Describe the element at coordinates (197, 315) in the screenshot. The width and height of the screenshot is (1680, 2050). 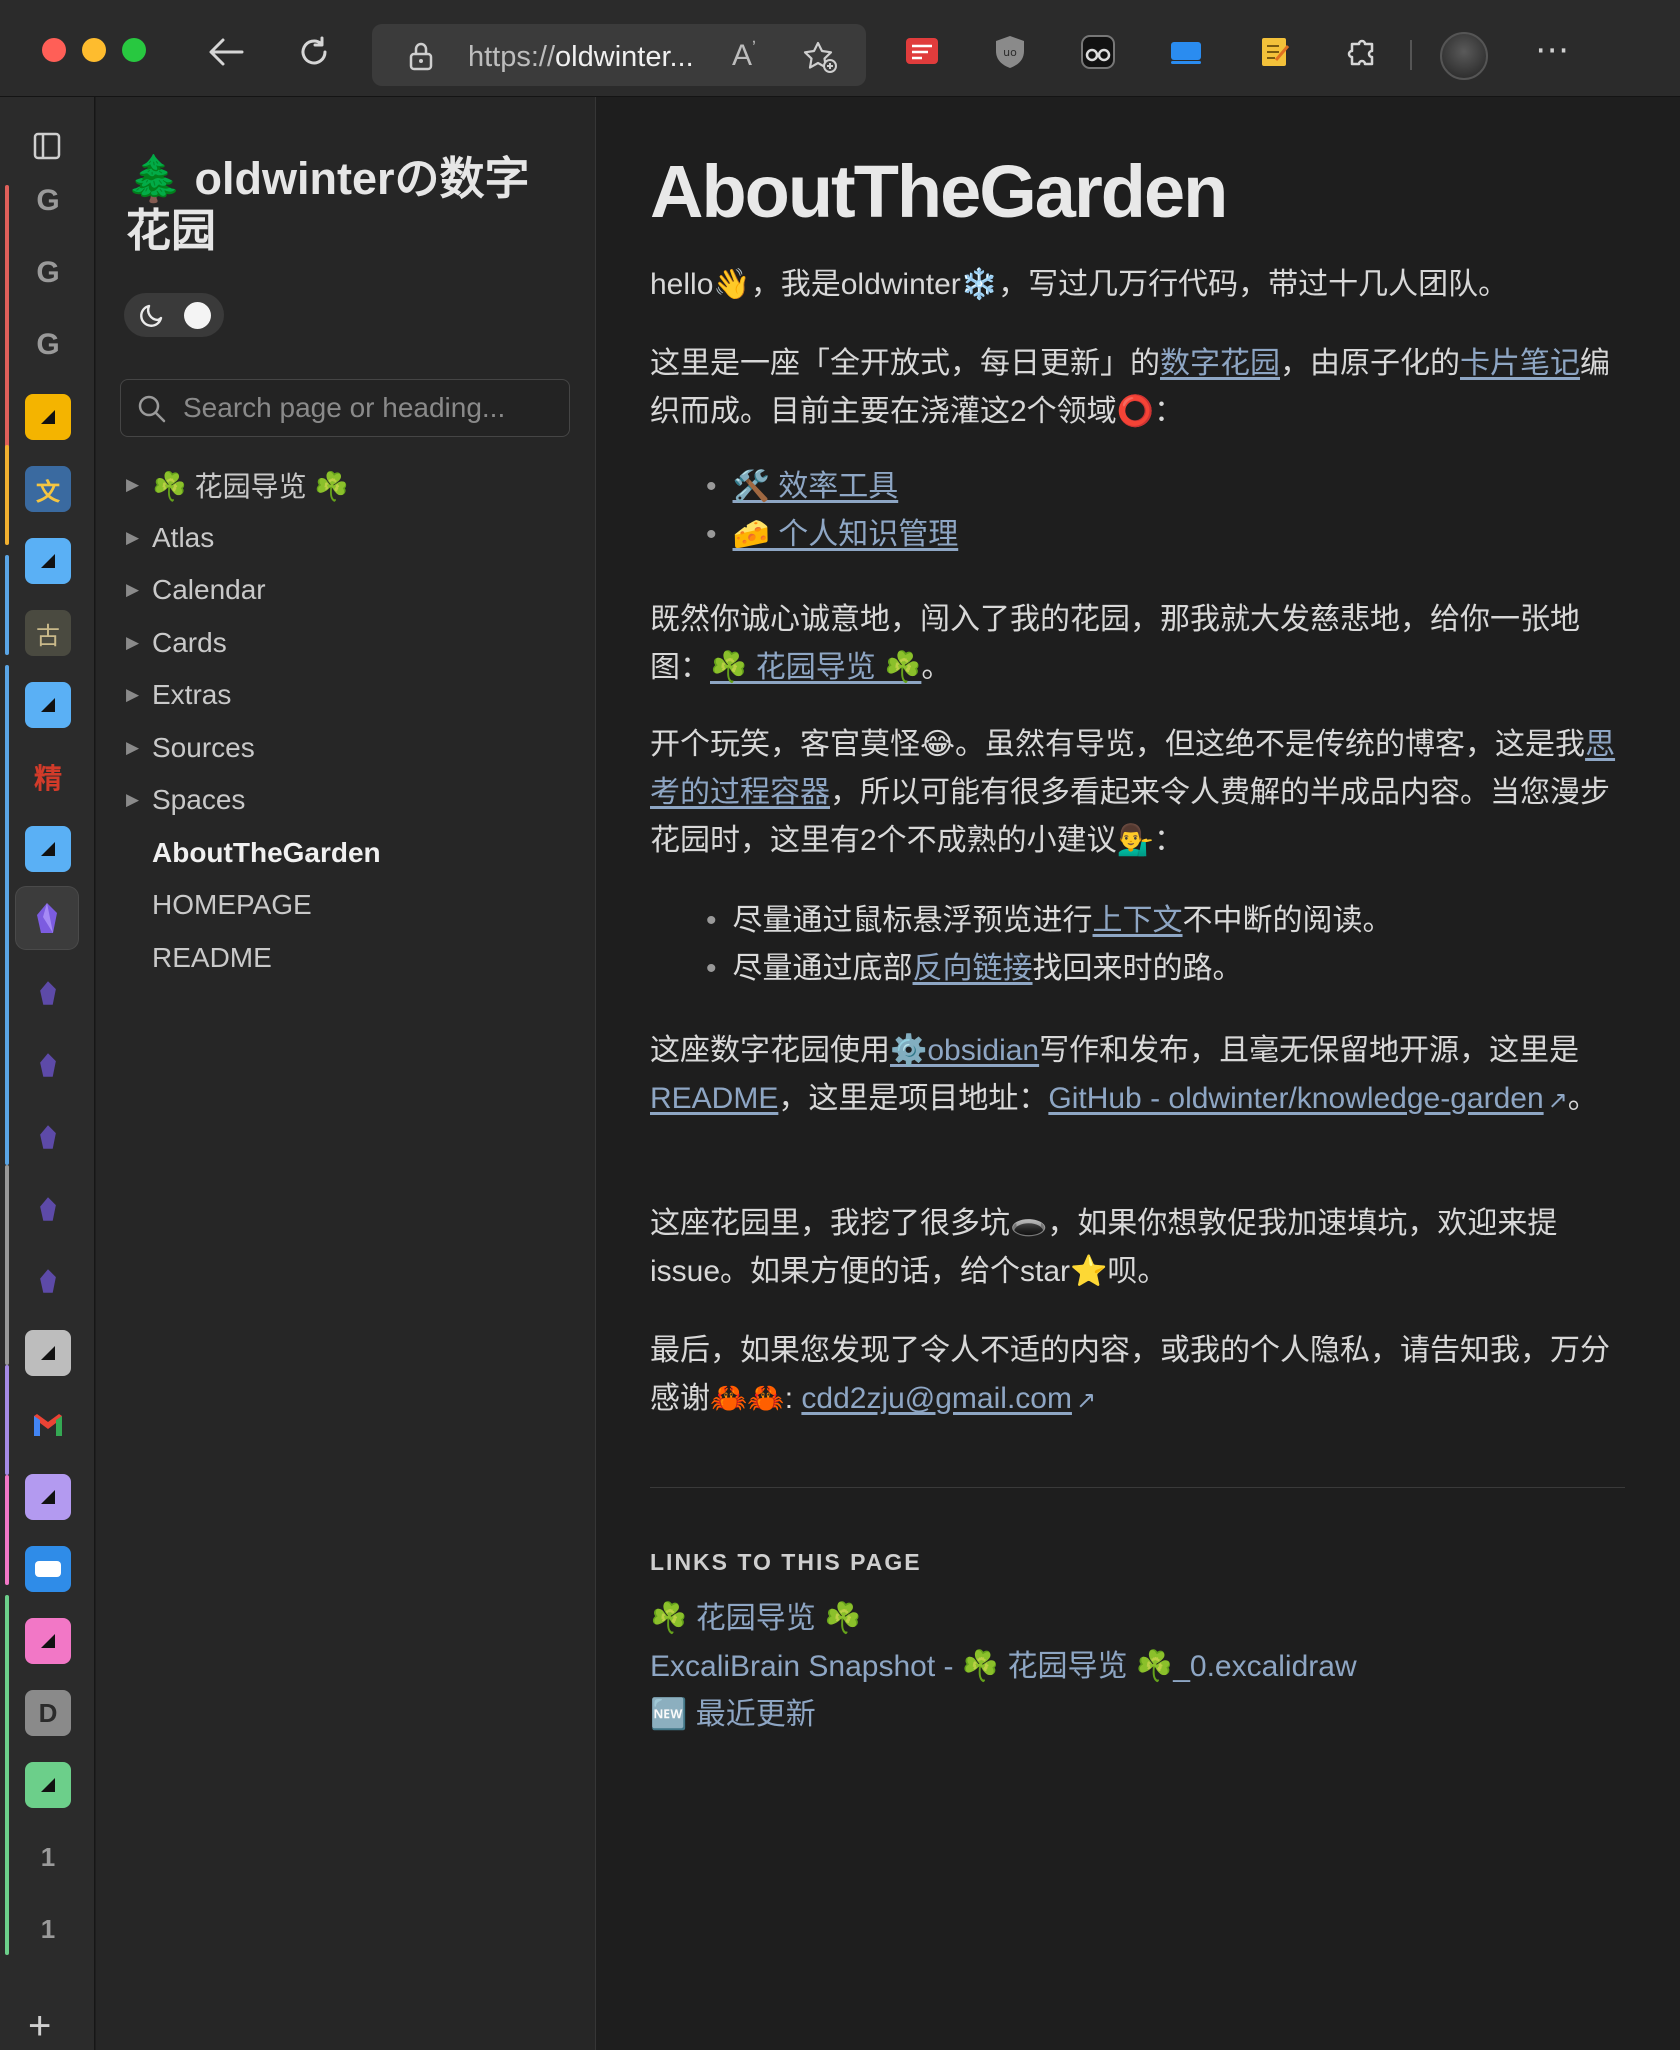
I see `toggle-knob` at that location.